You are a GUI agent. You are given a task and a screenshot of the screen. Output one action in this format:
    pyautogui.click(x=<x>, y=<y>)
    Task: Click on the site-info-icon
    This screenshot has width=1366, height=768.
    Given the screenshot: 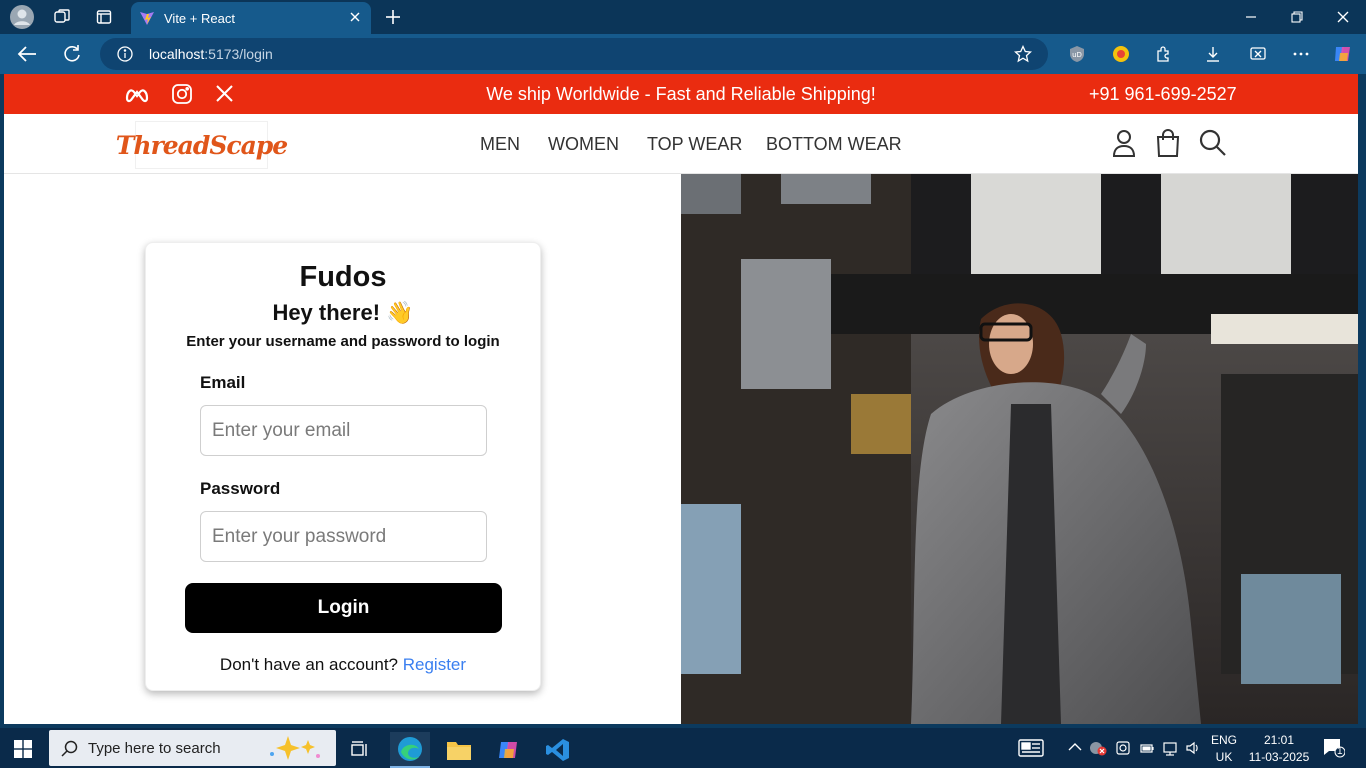 What is the action you would take?
    pyautogui.click(x=125, y=54)
    